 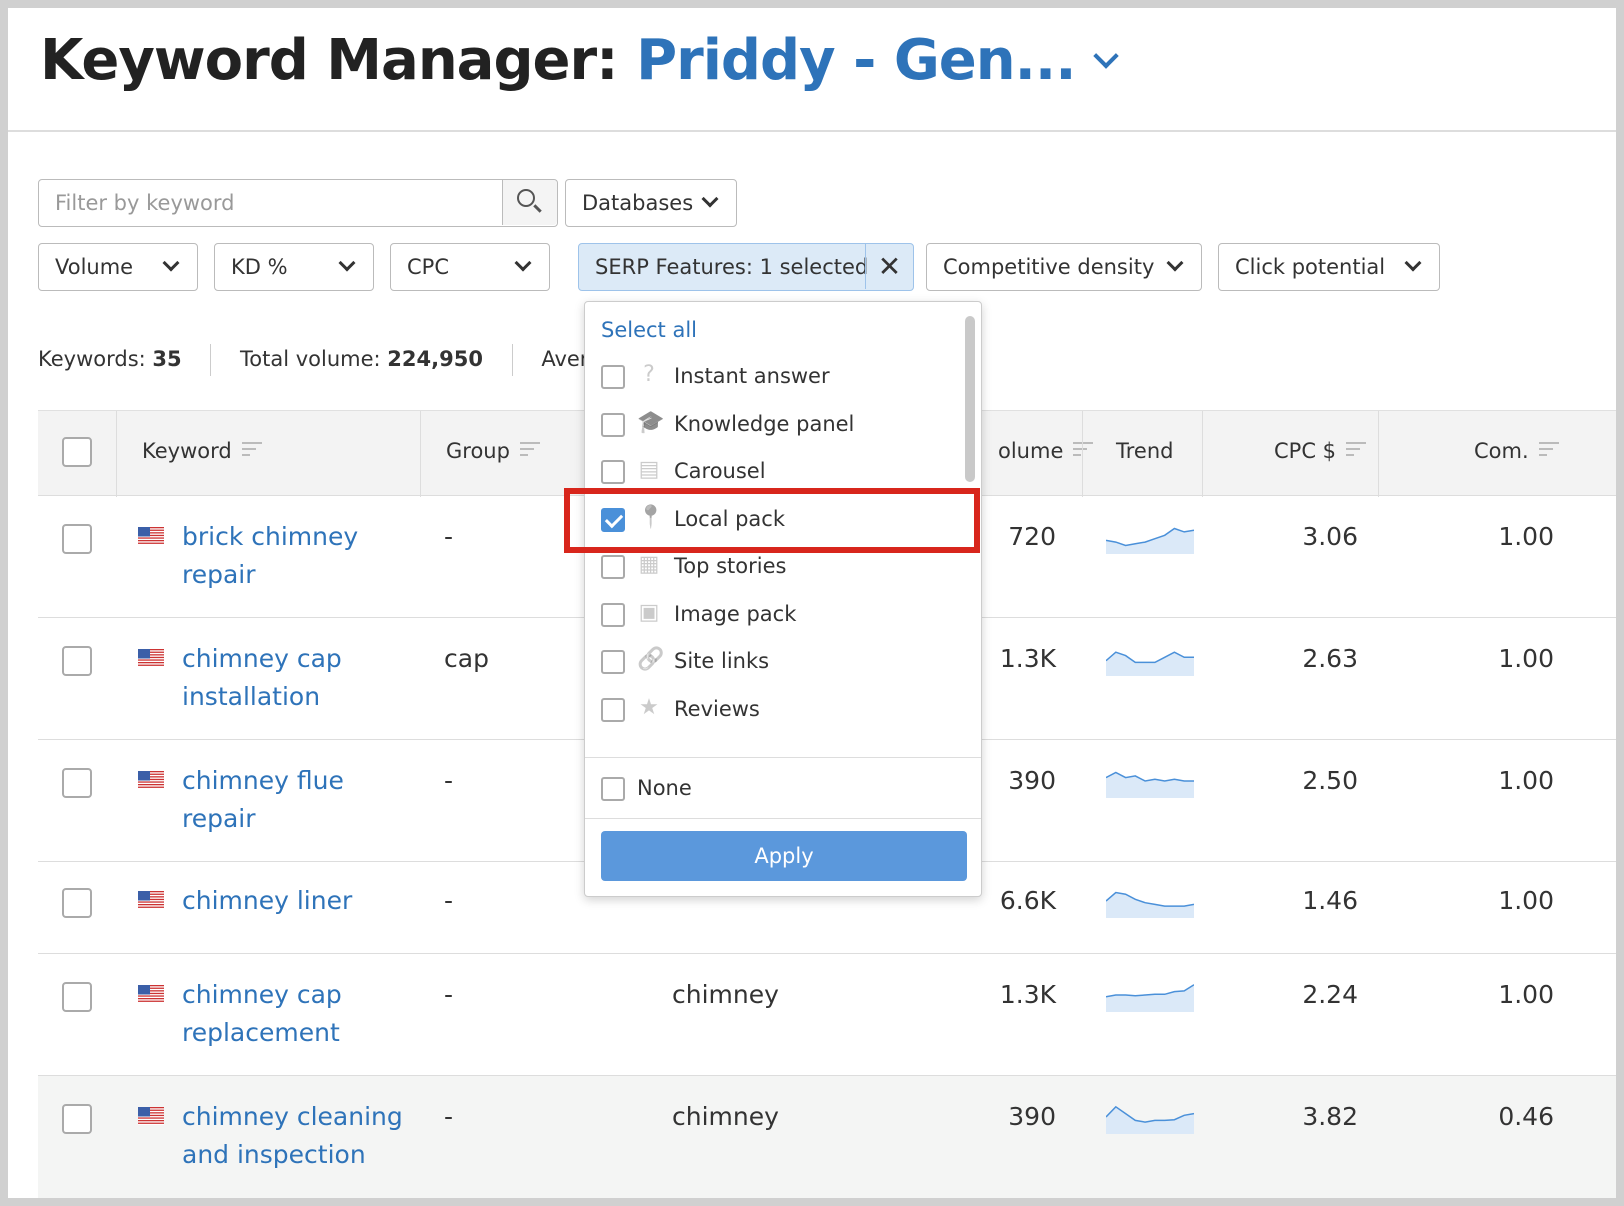 I want to click on databases-dropdown: Databases, so click(x=651, y=203).